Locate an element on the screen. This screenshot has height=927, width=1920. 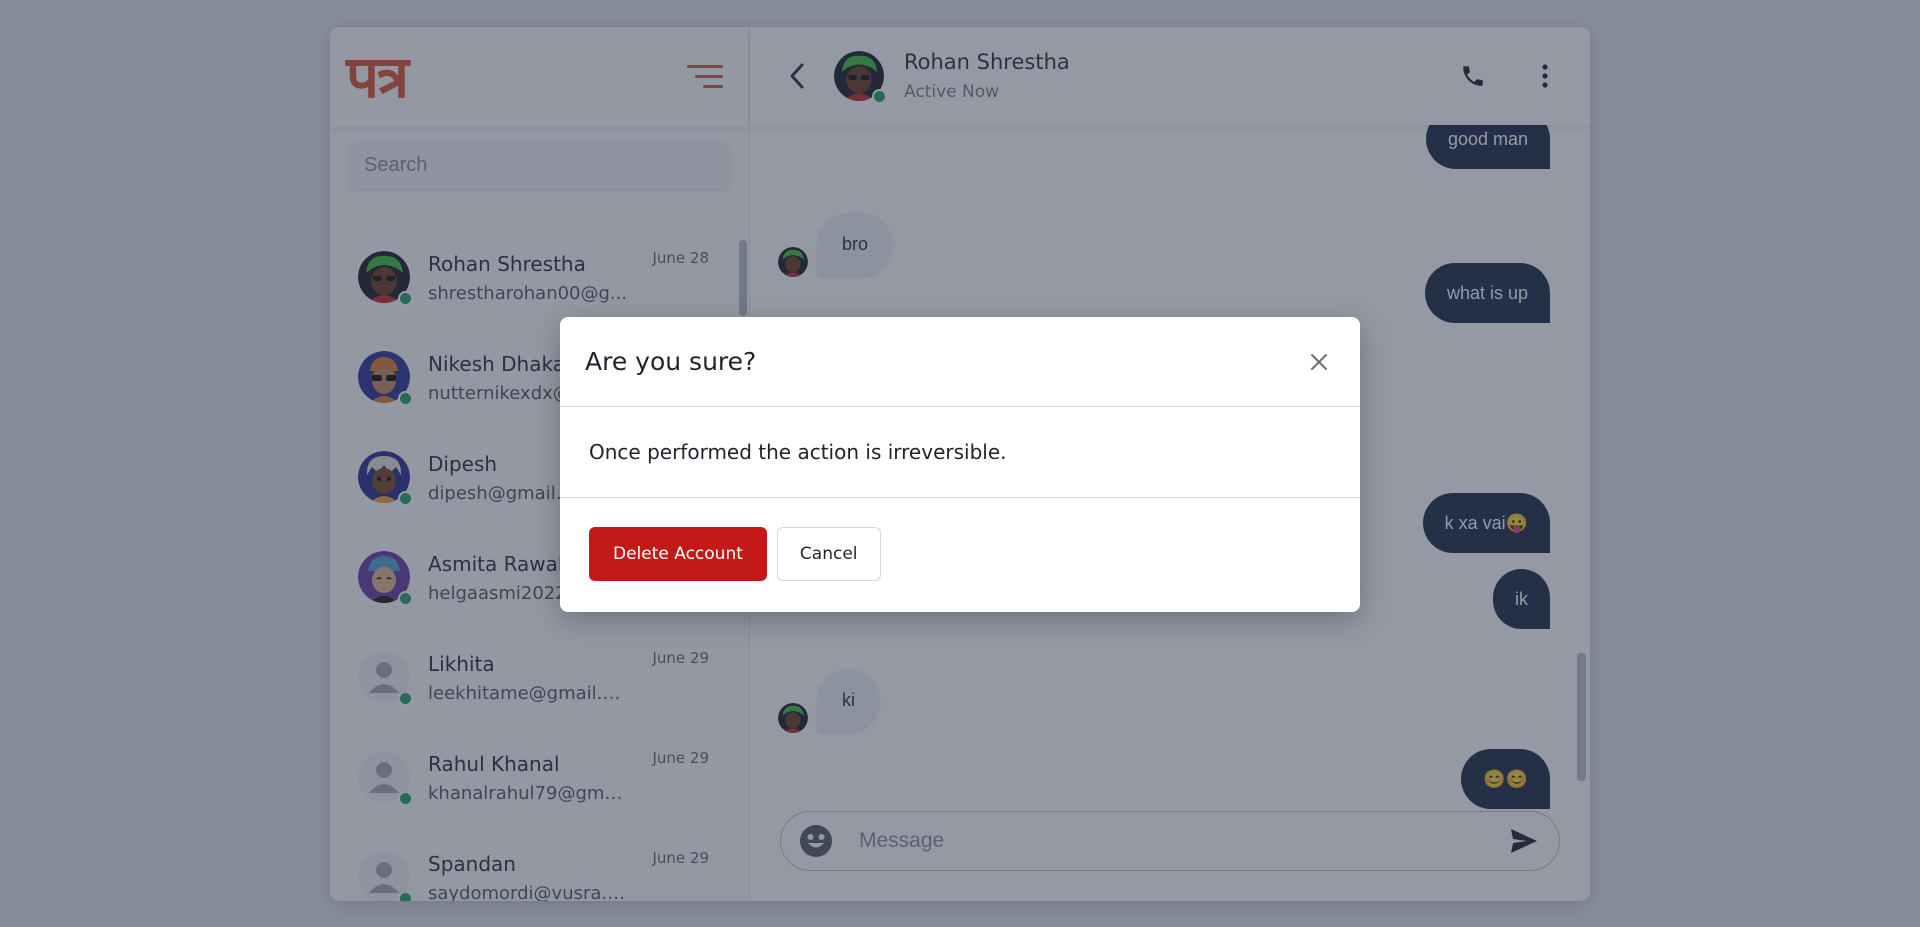
delete-account-button: Delete Account is located at coordinates (678, 554).